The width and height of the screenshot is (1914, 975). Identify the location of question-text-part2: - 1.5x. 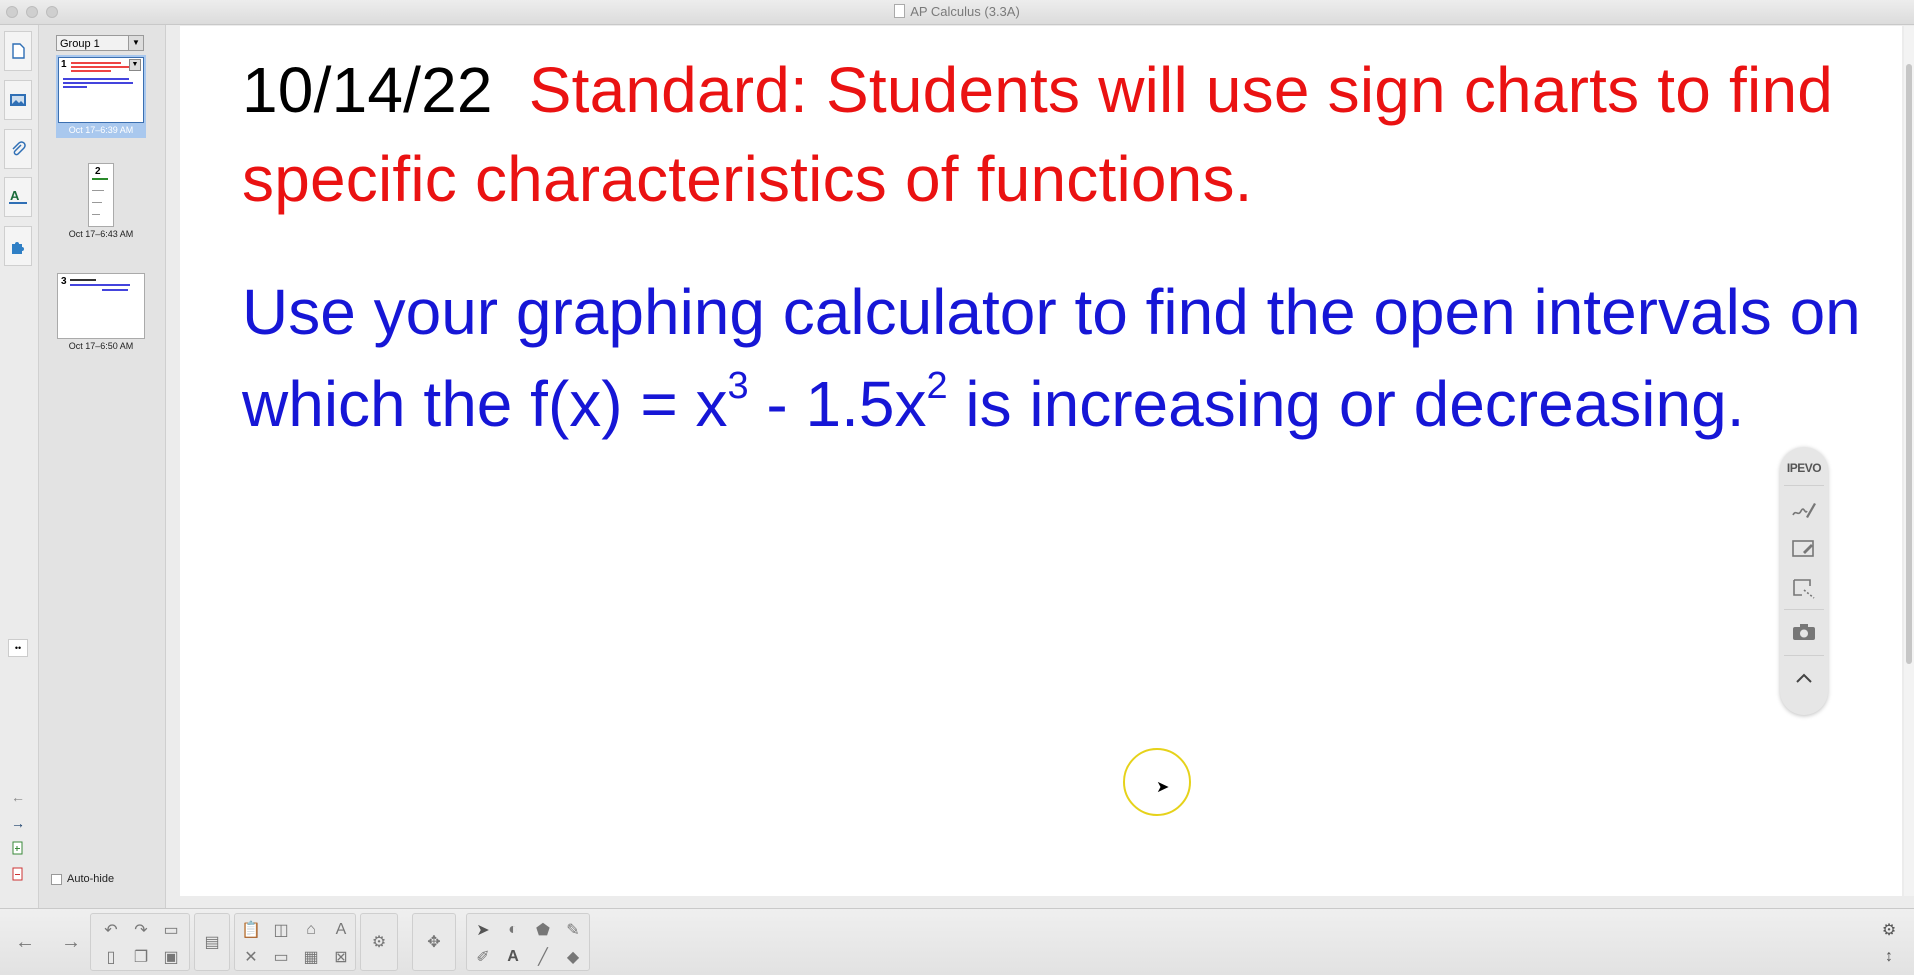
(837, 404).